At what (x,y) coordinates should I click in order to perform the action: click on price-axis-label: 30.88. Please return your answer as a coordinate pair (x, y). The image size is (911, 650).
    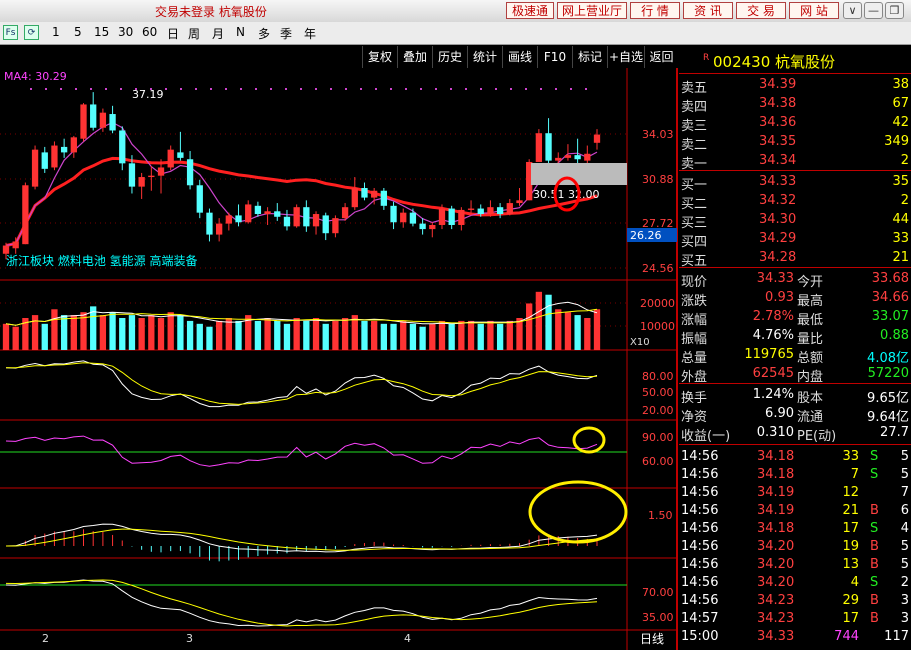
    Looking at the image, I should click on (658, 179).